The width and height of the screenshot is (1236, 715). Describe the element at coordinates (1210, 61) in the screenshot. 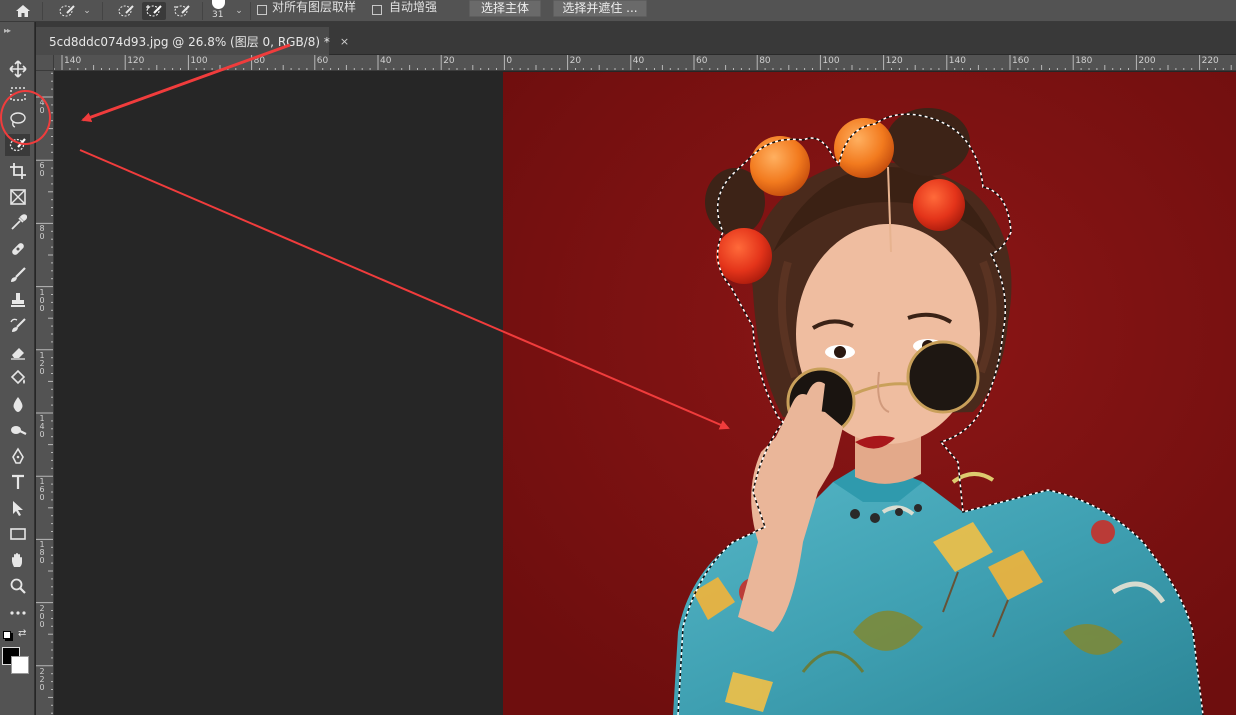

I see `ruler-top-label: 220` at that location.